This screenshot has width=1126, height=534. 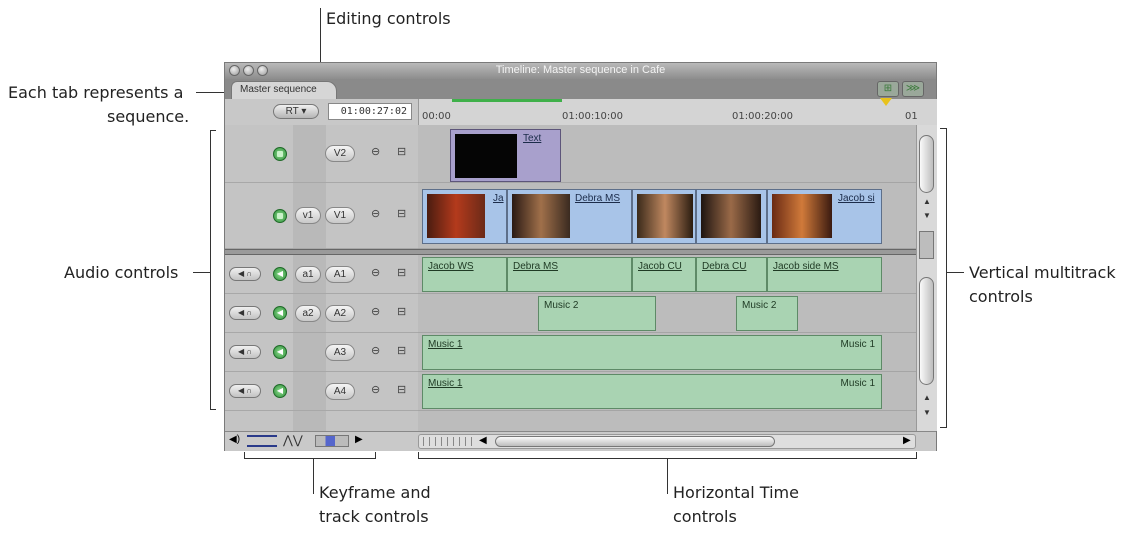 What do you see at coordinates (370, 111) in the screenshot?
I see `timecode-field: 01:00:27:02` at bounding box center [370, 111].